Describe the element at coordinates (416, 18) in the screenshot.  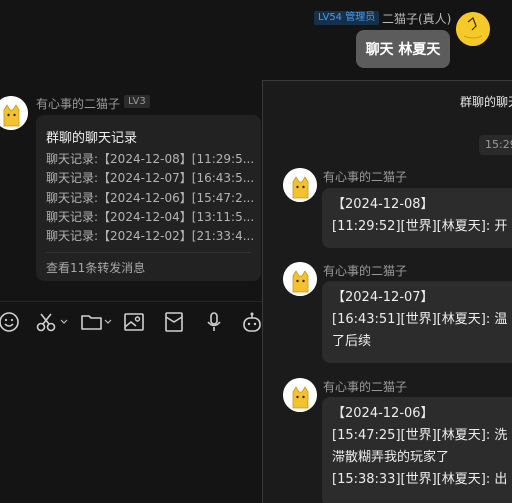
I see `sender-name: 二猫子(真人)` at that location.